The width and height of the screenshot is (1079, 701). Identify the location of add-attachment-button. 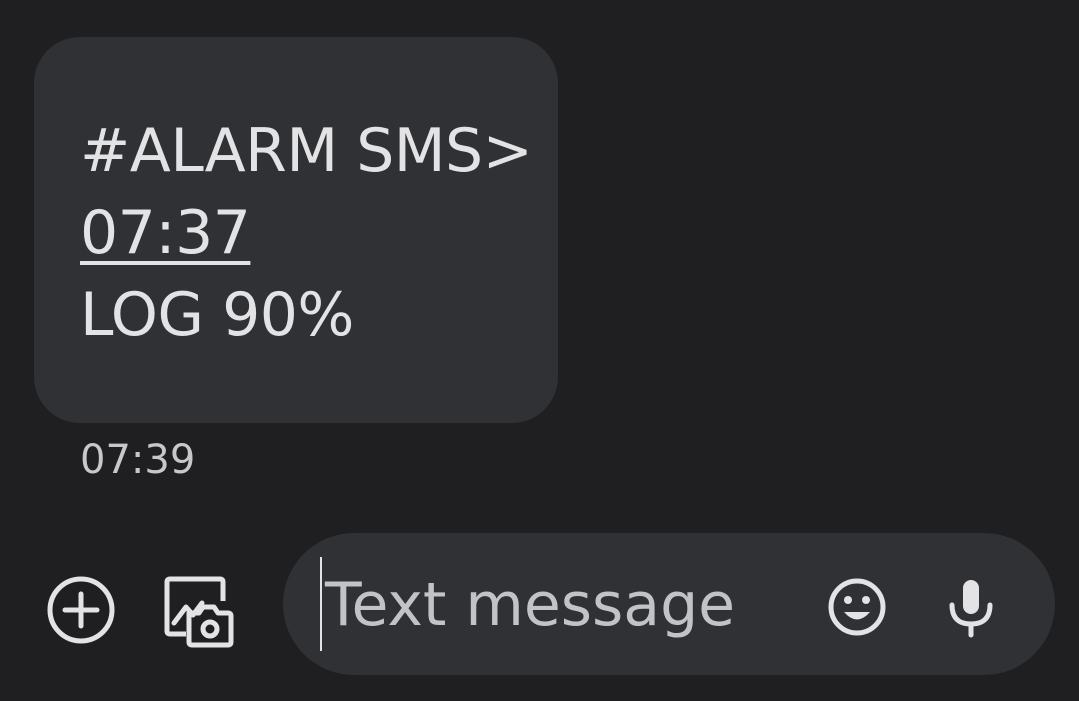
(81, 610).